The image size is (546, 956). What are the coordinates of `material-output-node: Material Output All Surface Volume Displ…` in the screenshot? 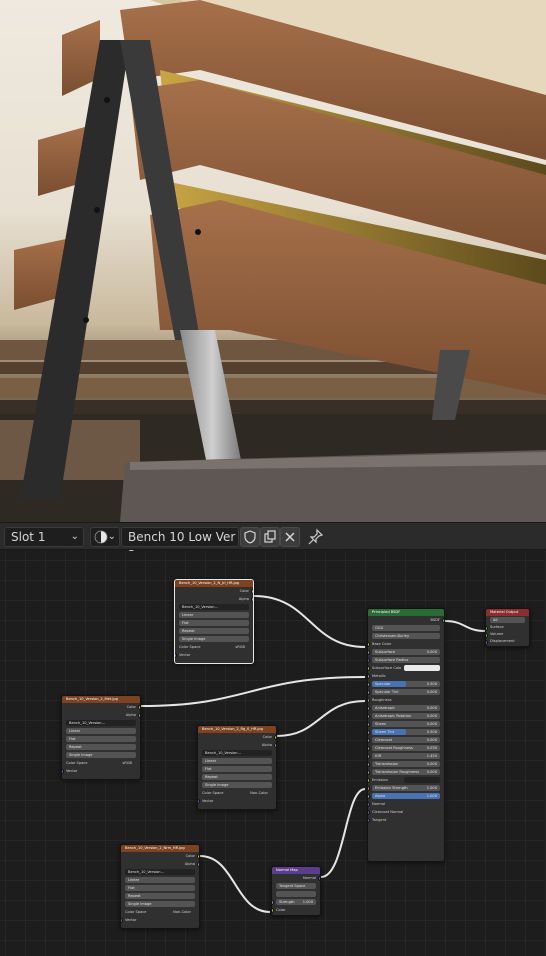 It's located at (507, 627).